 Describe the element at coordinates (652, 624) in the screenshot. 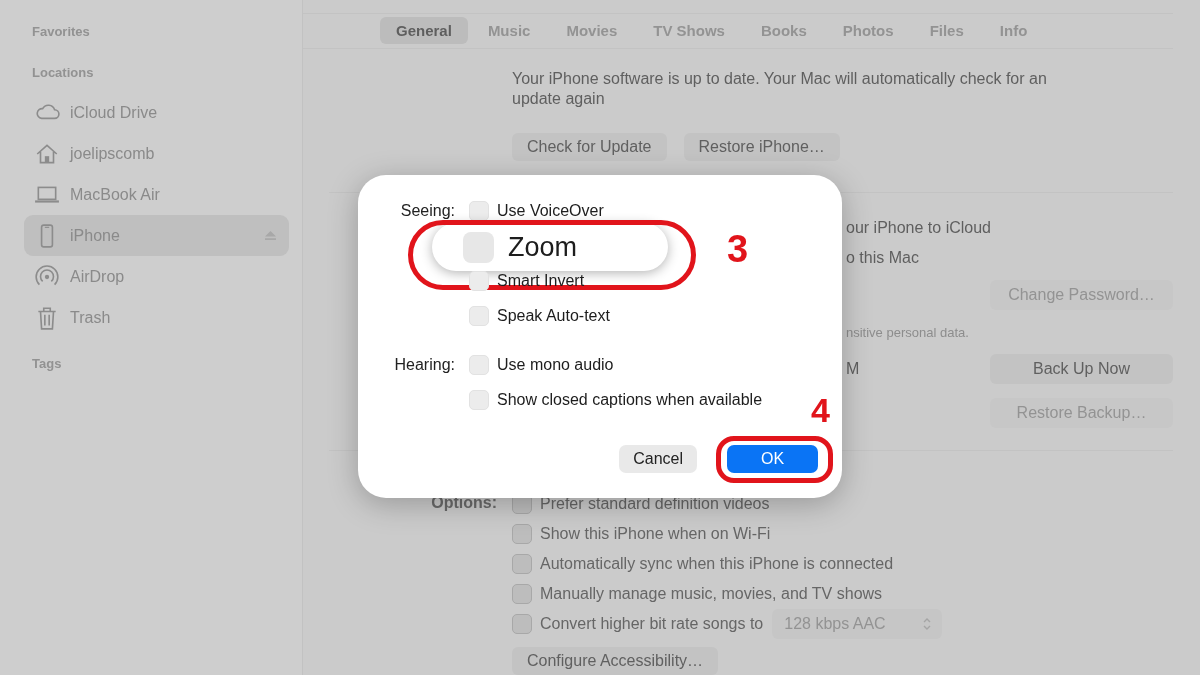

I see `checkbox-label: Convert higher bit rate songs to` at that location.